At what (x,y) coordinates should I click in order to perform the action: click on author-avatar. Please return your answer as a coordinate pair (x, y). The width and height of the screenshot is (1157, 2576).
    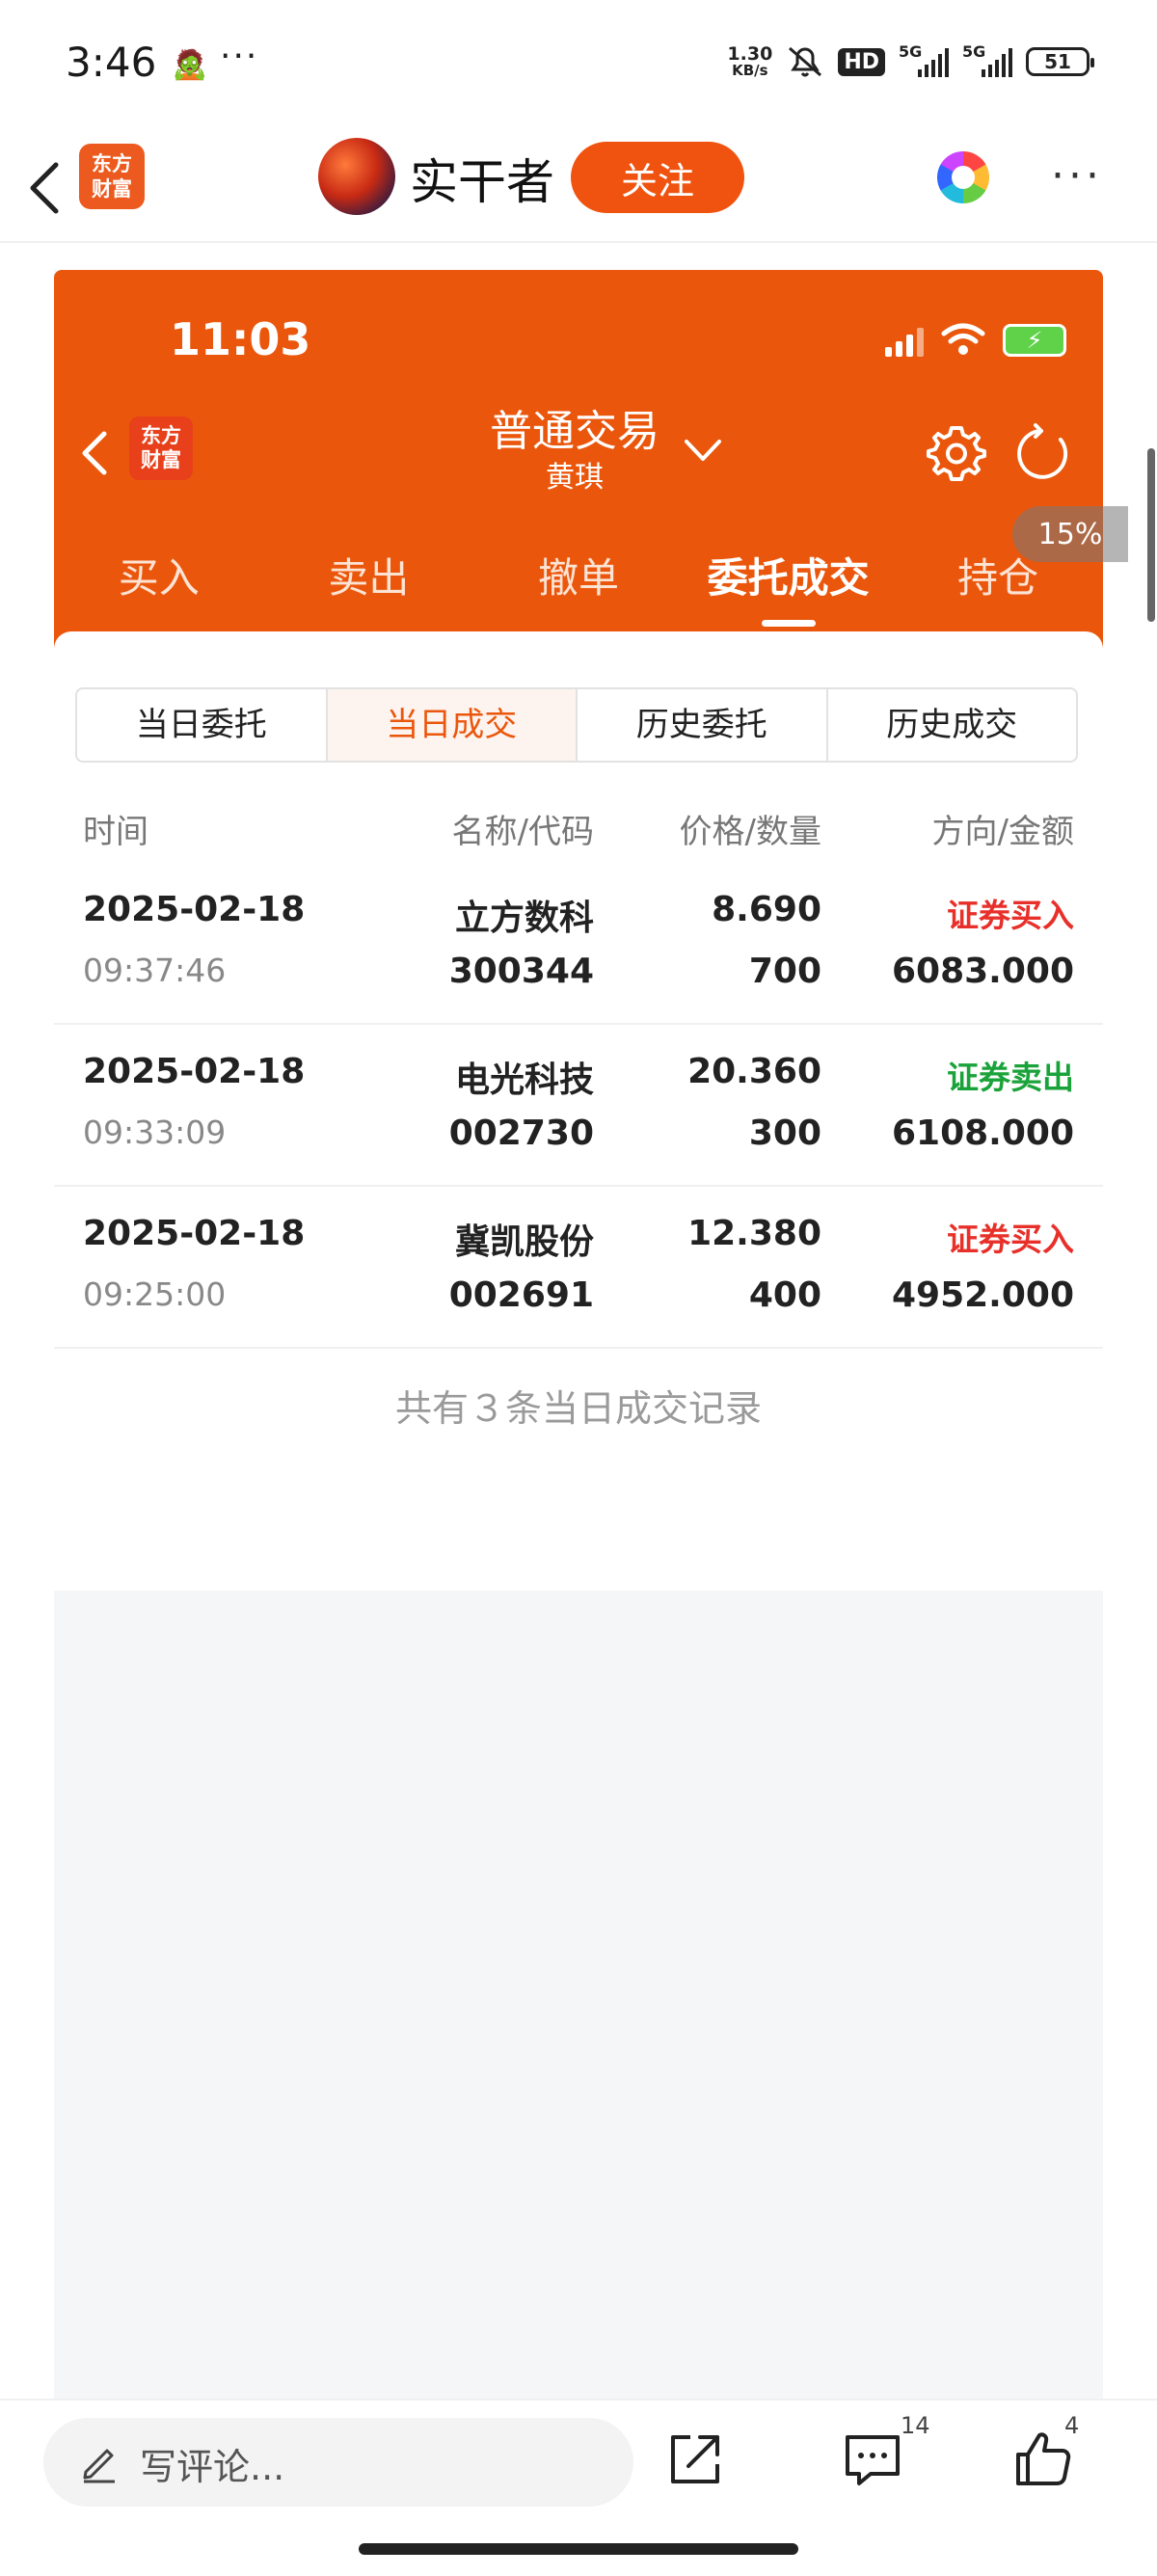
    Looking at the image, I should click on (356, 176).